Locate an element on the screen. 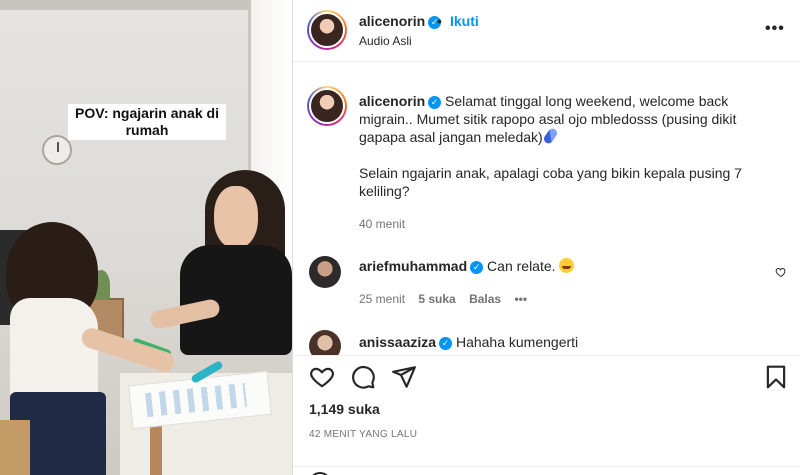  comment-text: Hahaha kumengerti is located at coordinates (517, 342).